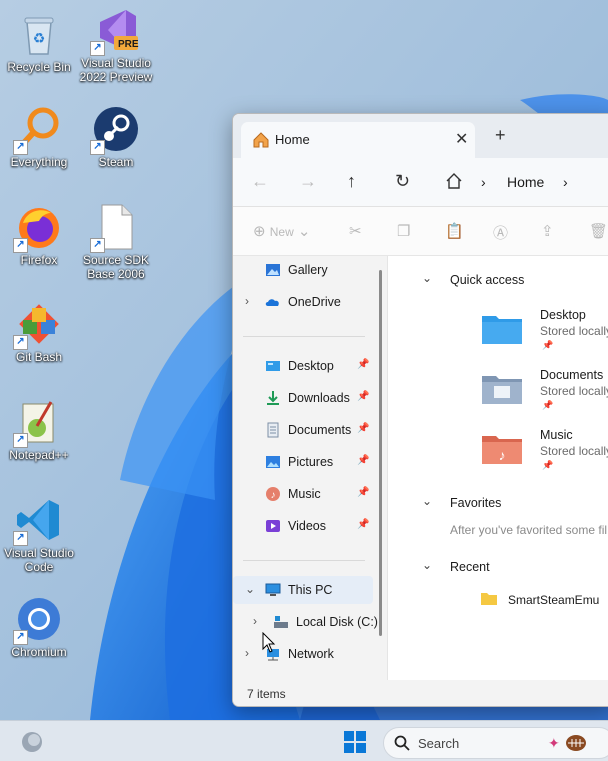 Image resolution: width=608 pixels, height=761 pixels. Describe the element at coordinates (547, 231) in the screenshot. I see `share-icon: ⇪` at that location.